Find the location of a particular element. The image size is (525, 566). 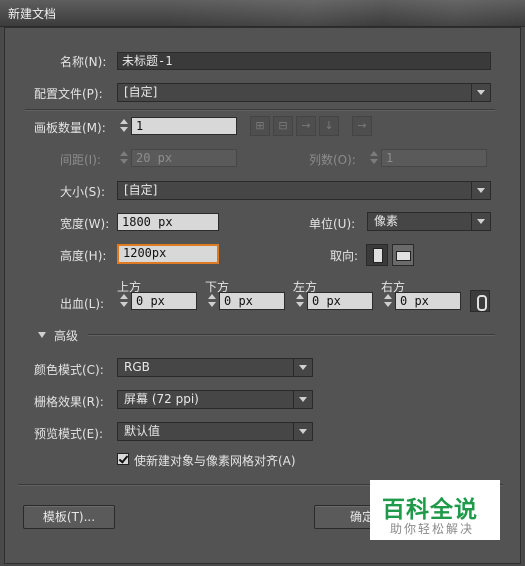

title-bar: 新建文档 is located at coordinates (262, 13).